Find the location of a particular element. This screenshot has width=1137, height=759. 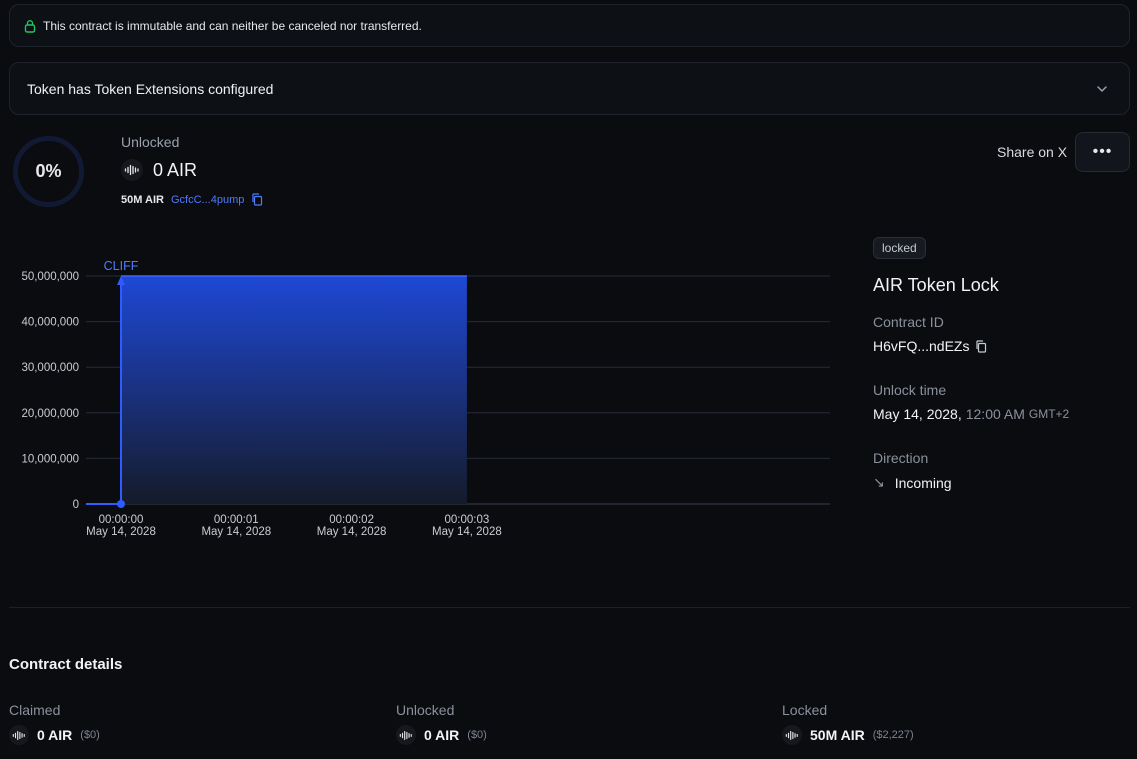

unlocked-amount-row: 0 AIR is located at coordinates (159, 170).